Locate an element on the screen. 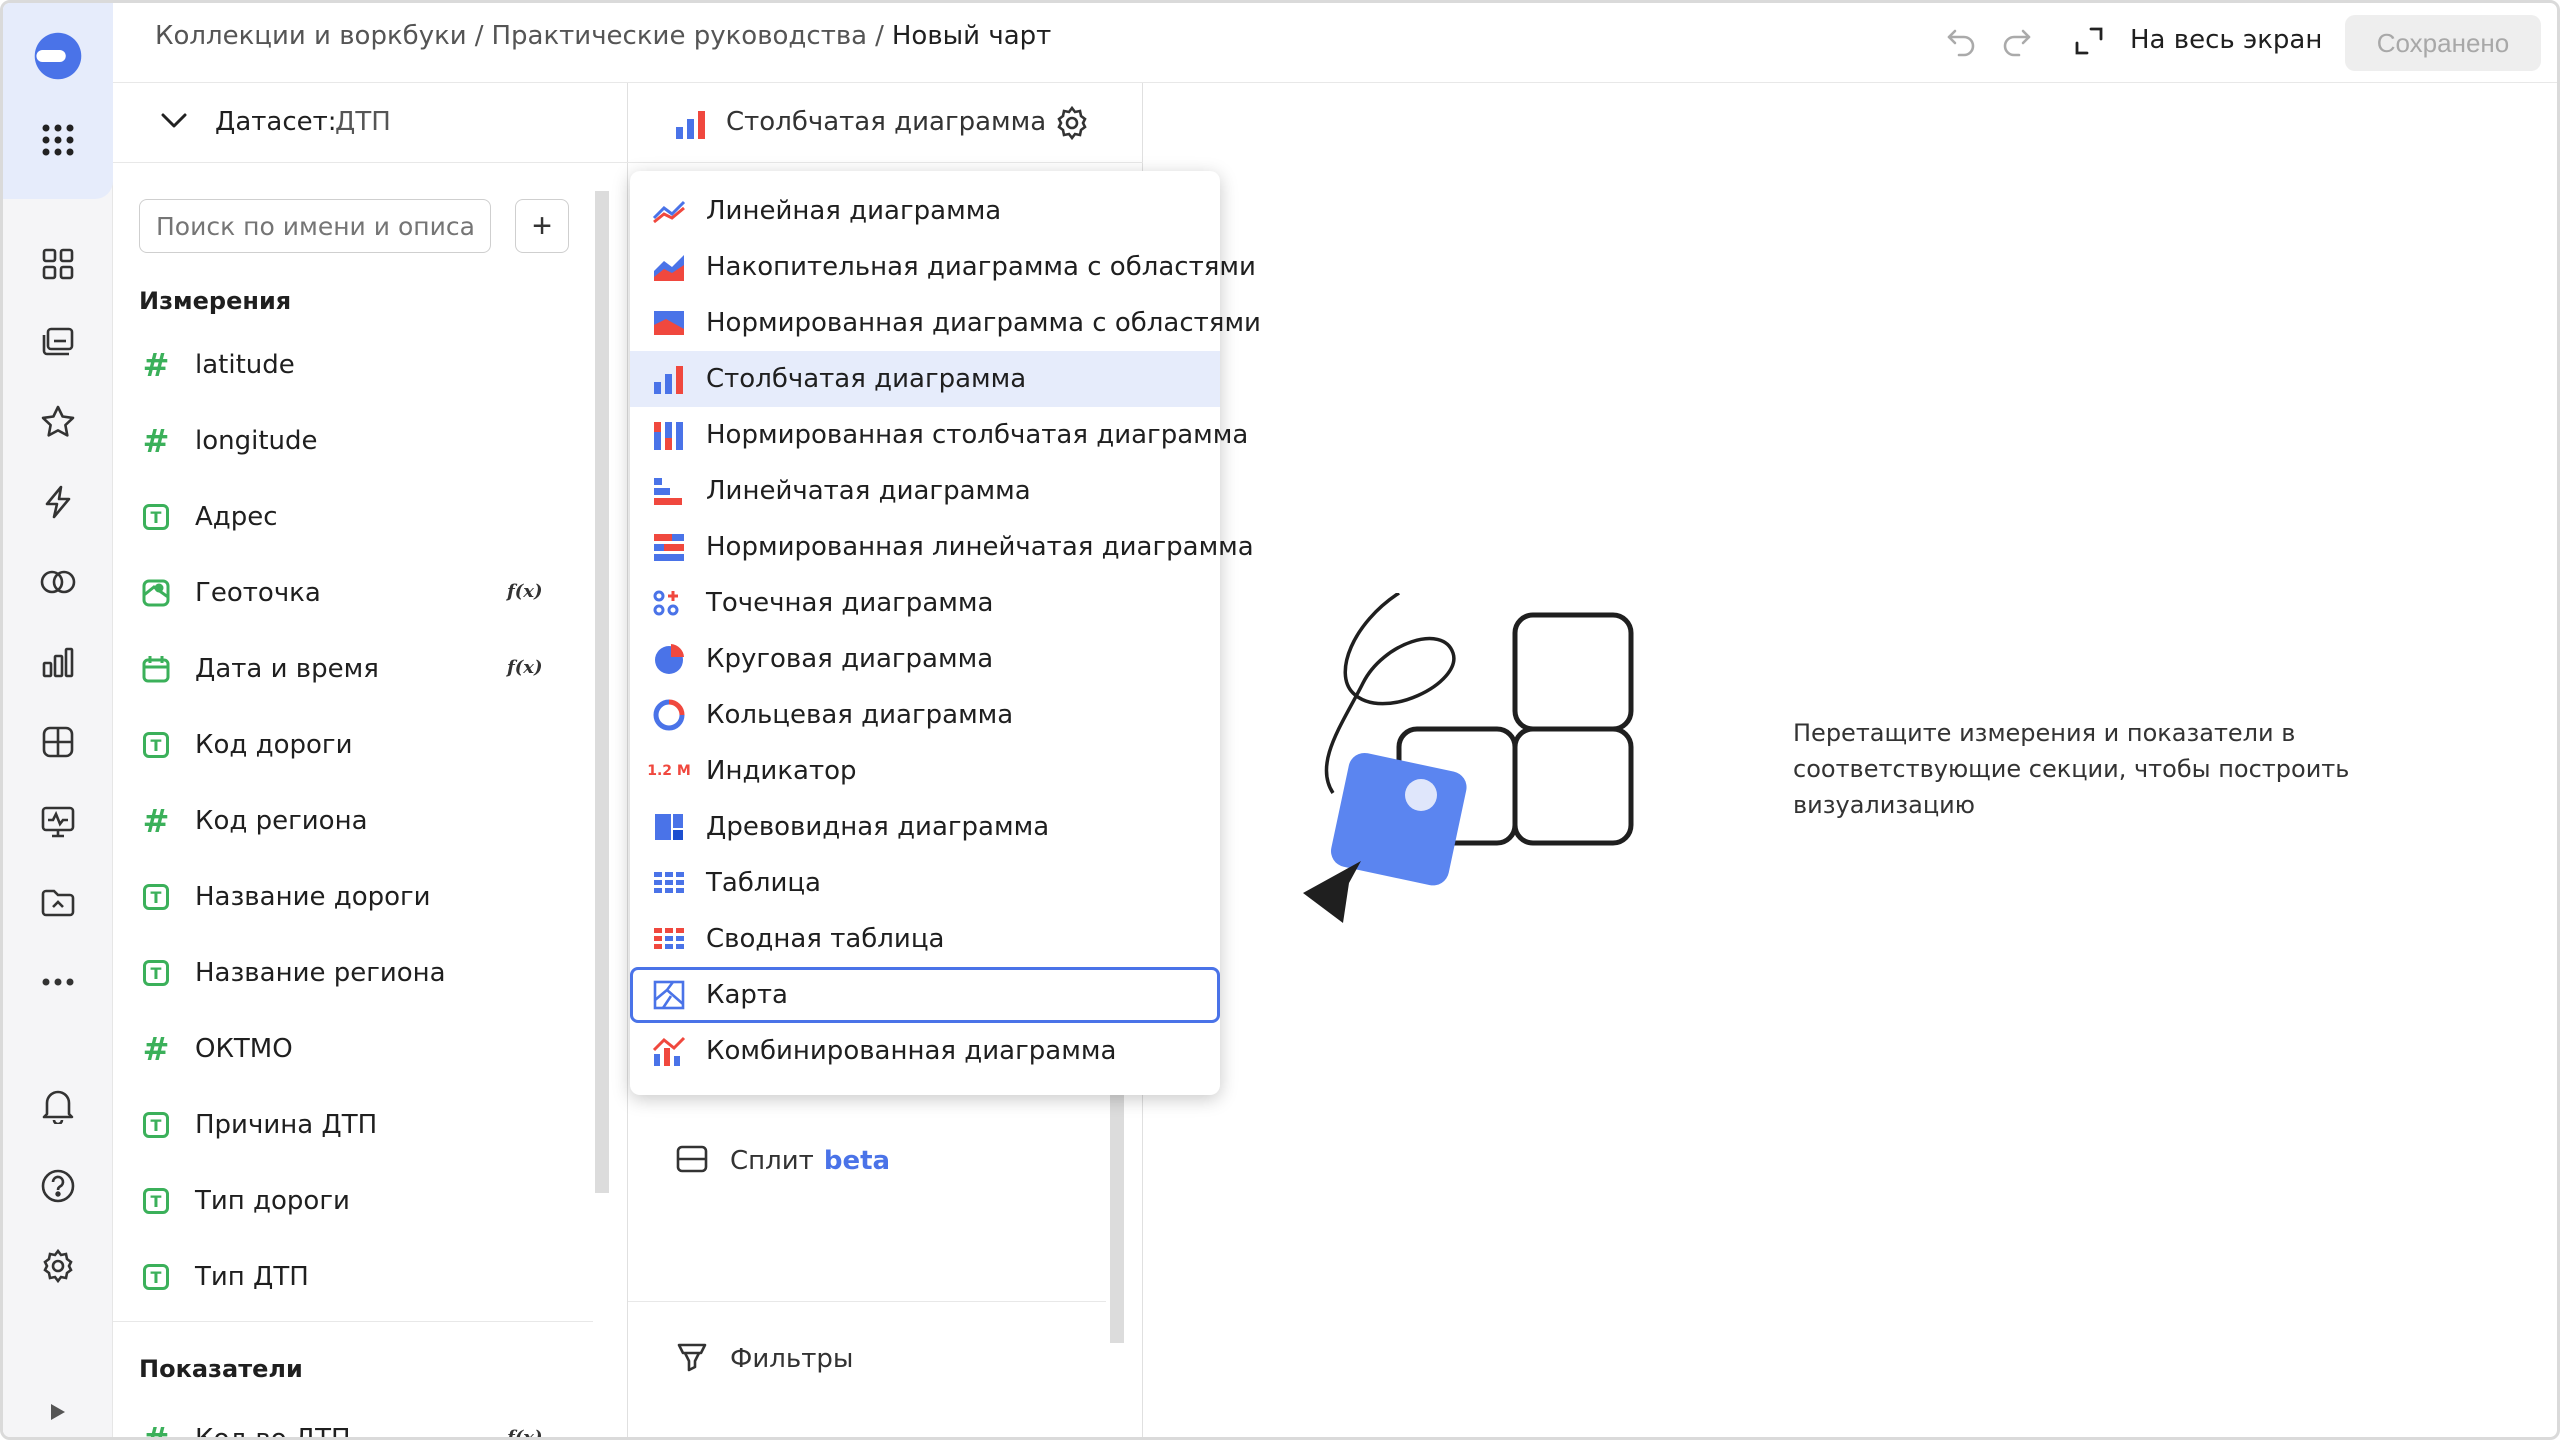 The width and height of the screenshot is (2560, 1440). fullscreen-icon is located at coordinates (2089, 43).